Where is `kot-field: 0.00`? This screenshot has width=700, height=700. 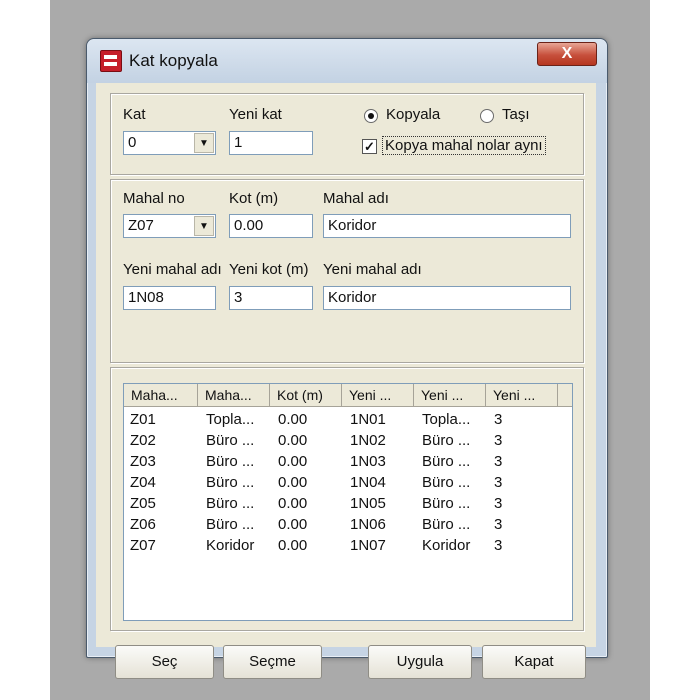
kot-field: 0.00 is located at coordinates (271, 226).